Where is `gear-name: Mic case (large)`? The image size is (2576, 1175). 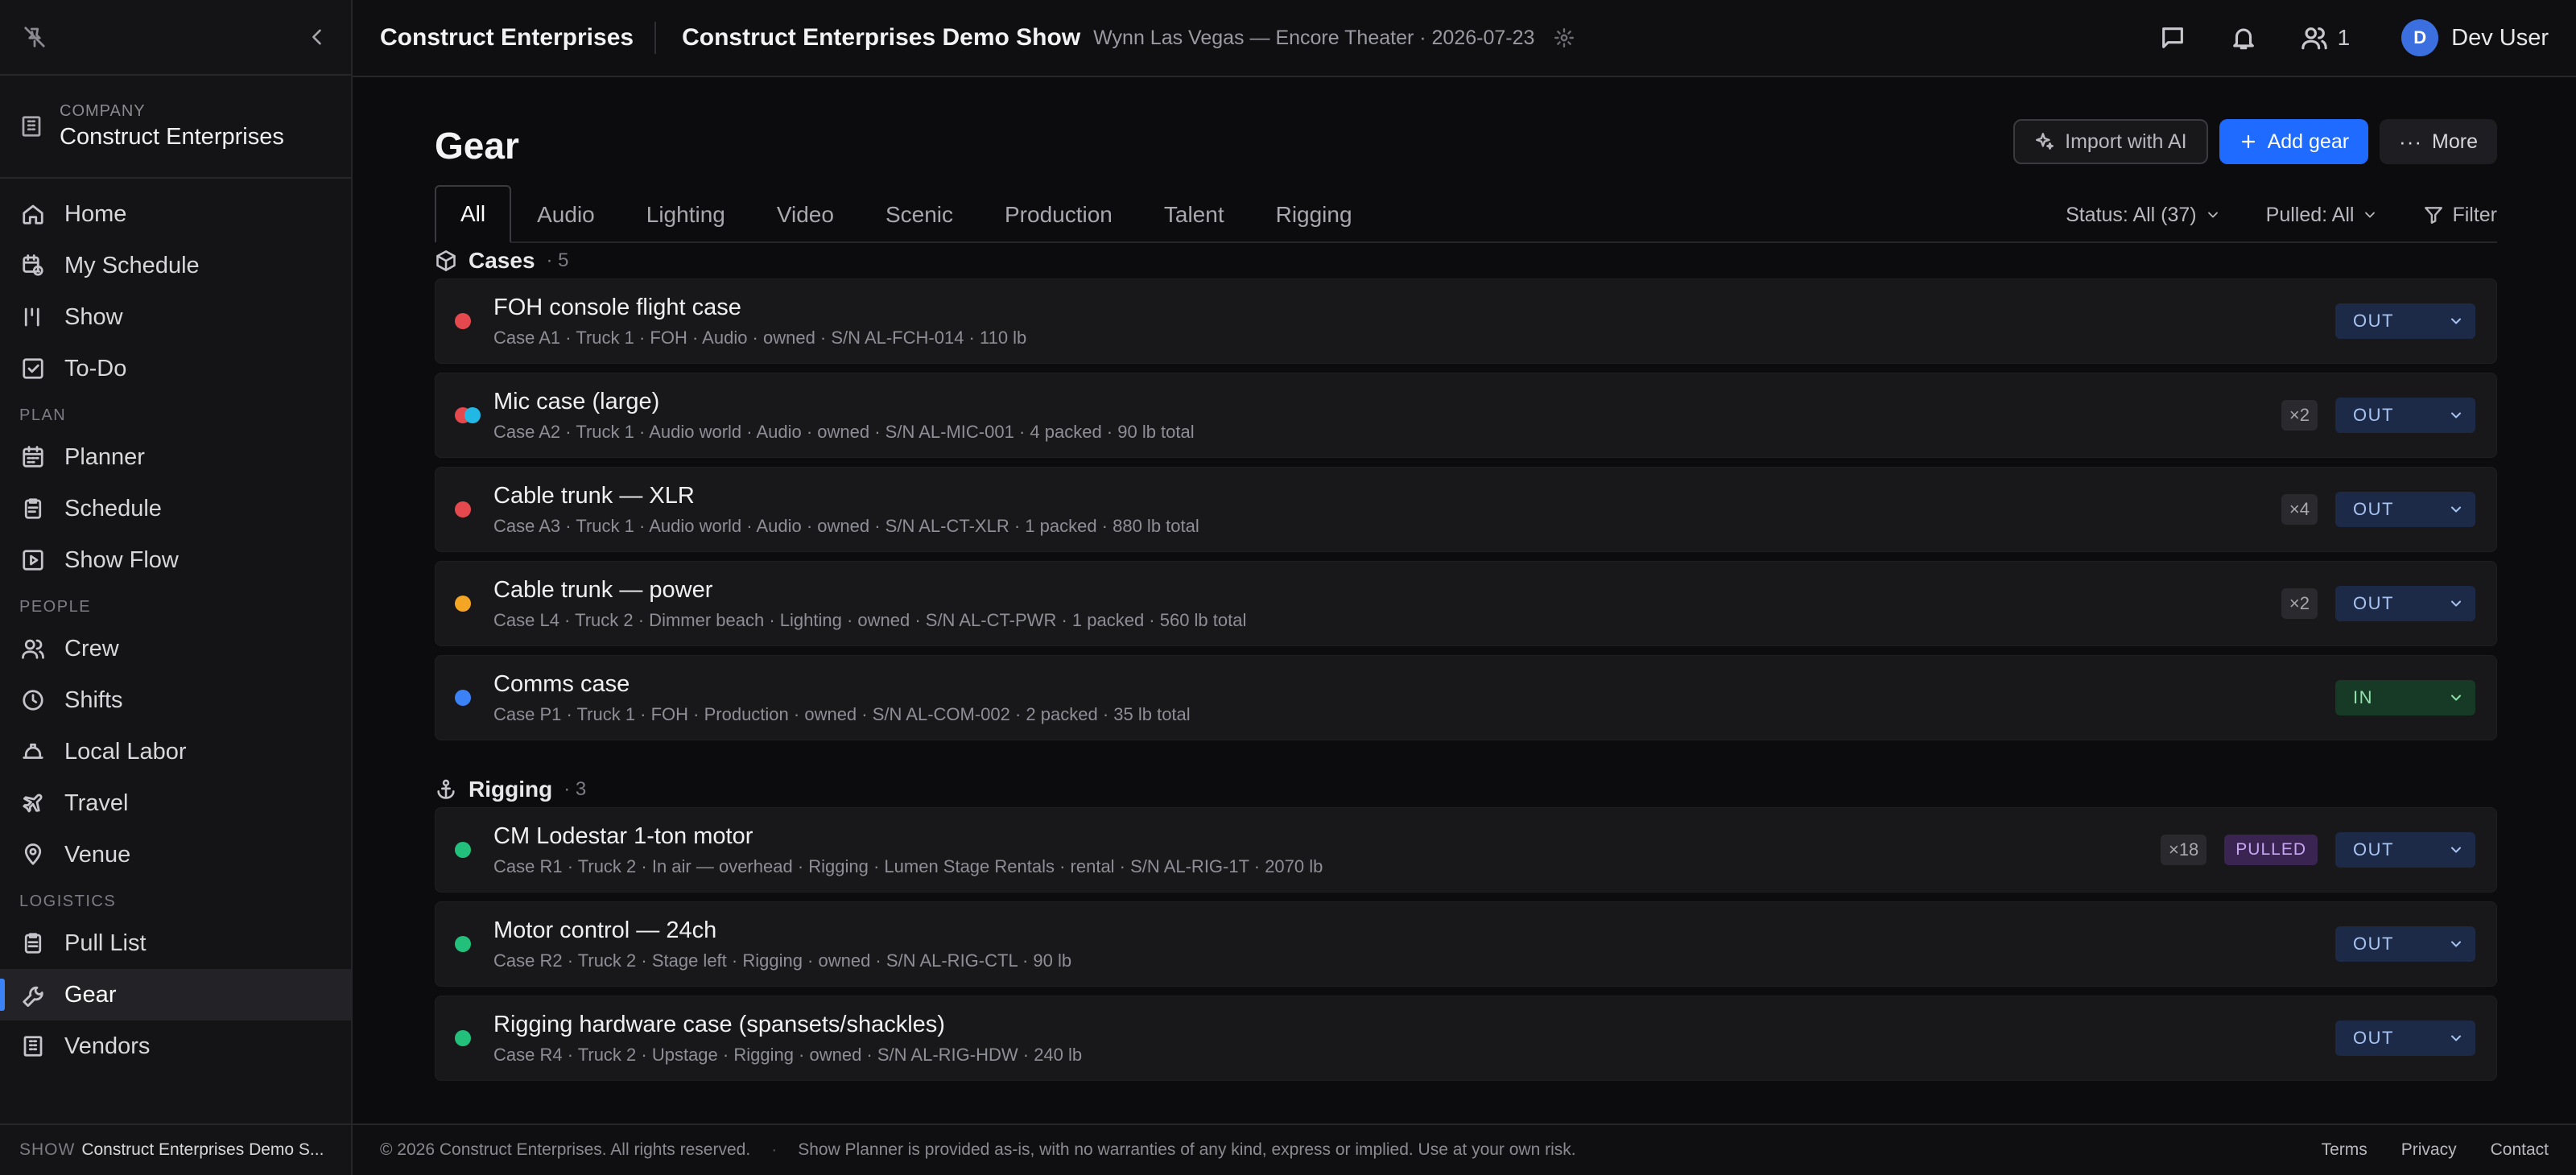
gear-name: Mic case (large) is located at coordinates (576, 401).